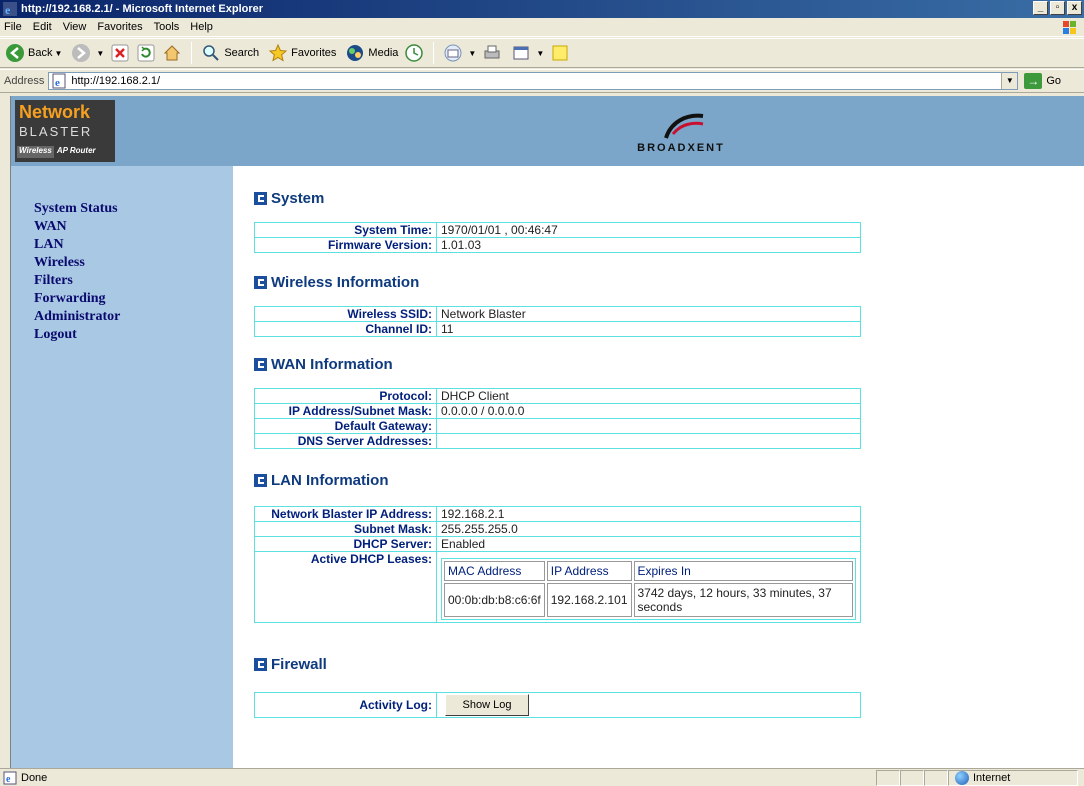 This screenshot has width=1084, height=786. I want to click on go-button: → Go, so click(1042, 81).